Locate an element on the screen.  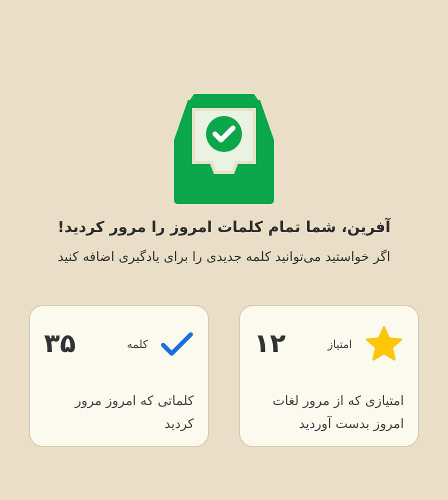
stat-value: ۳۵ is located at coordinates (60, 344).